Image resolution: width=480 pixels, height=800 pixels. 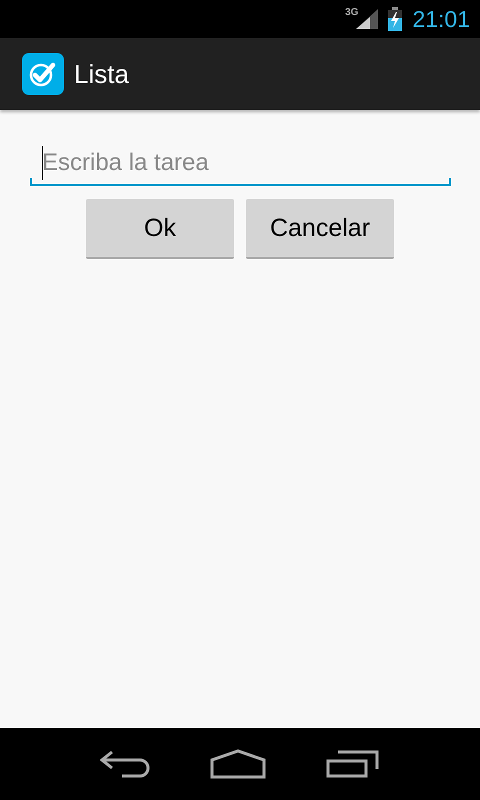 What do you see at coordinates (395, 19) in the screenshot?
I see `battery-icon` at bounding box center [395, 19].